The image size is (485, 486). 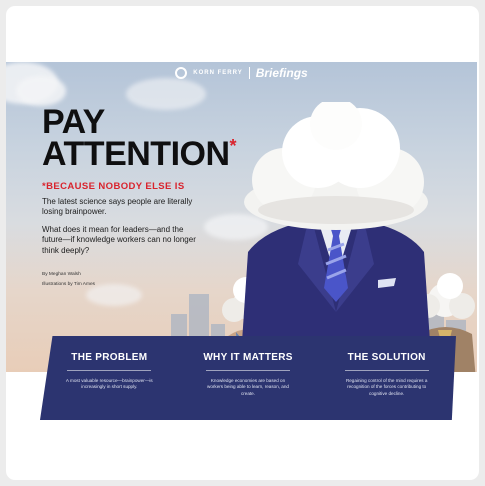 I want to click on brand-name: KORN FERRY, so click(x=218, y=73).